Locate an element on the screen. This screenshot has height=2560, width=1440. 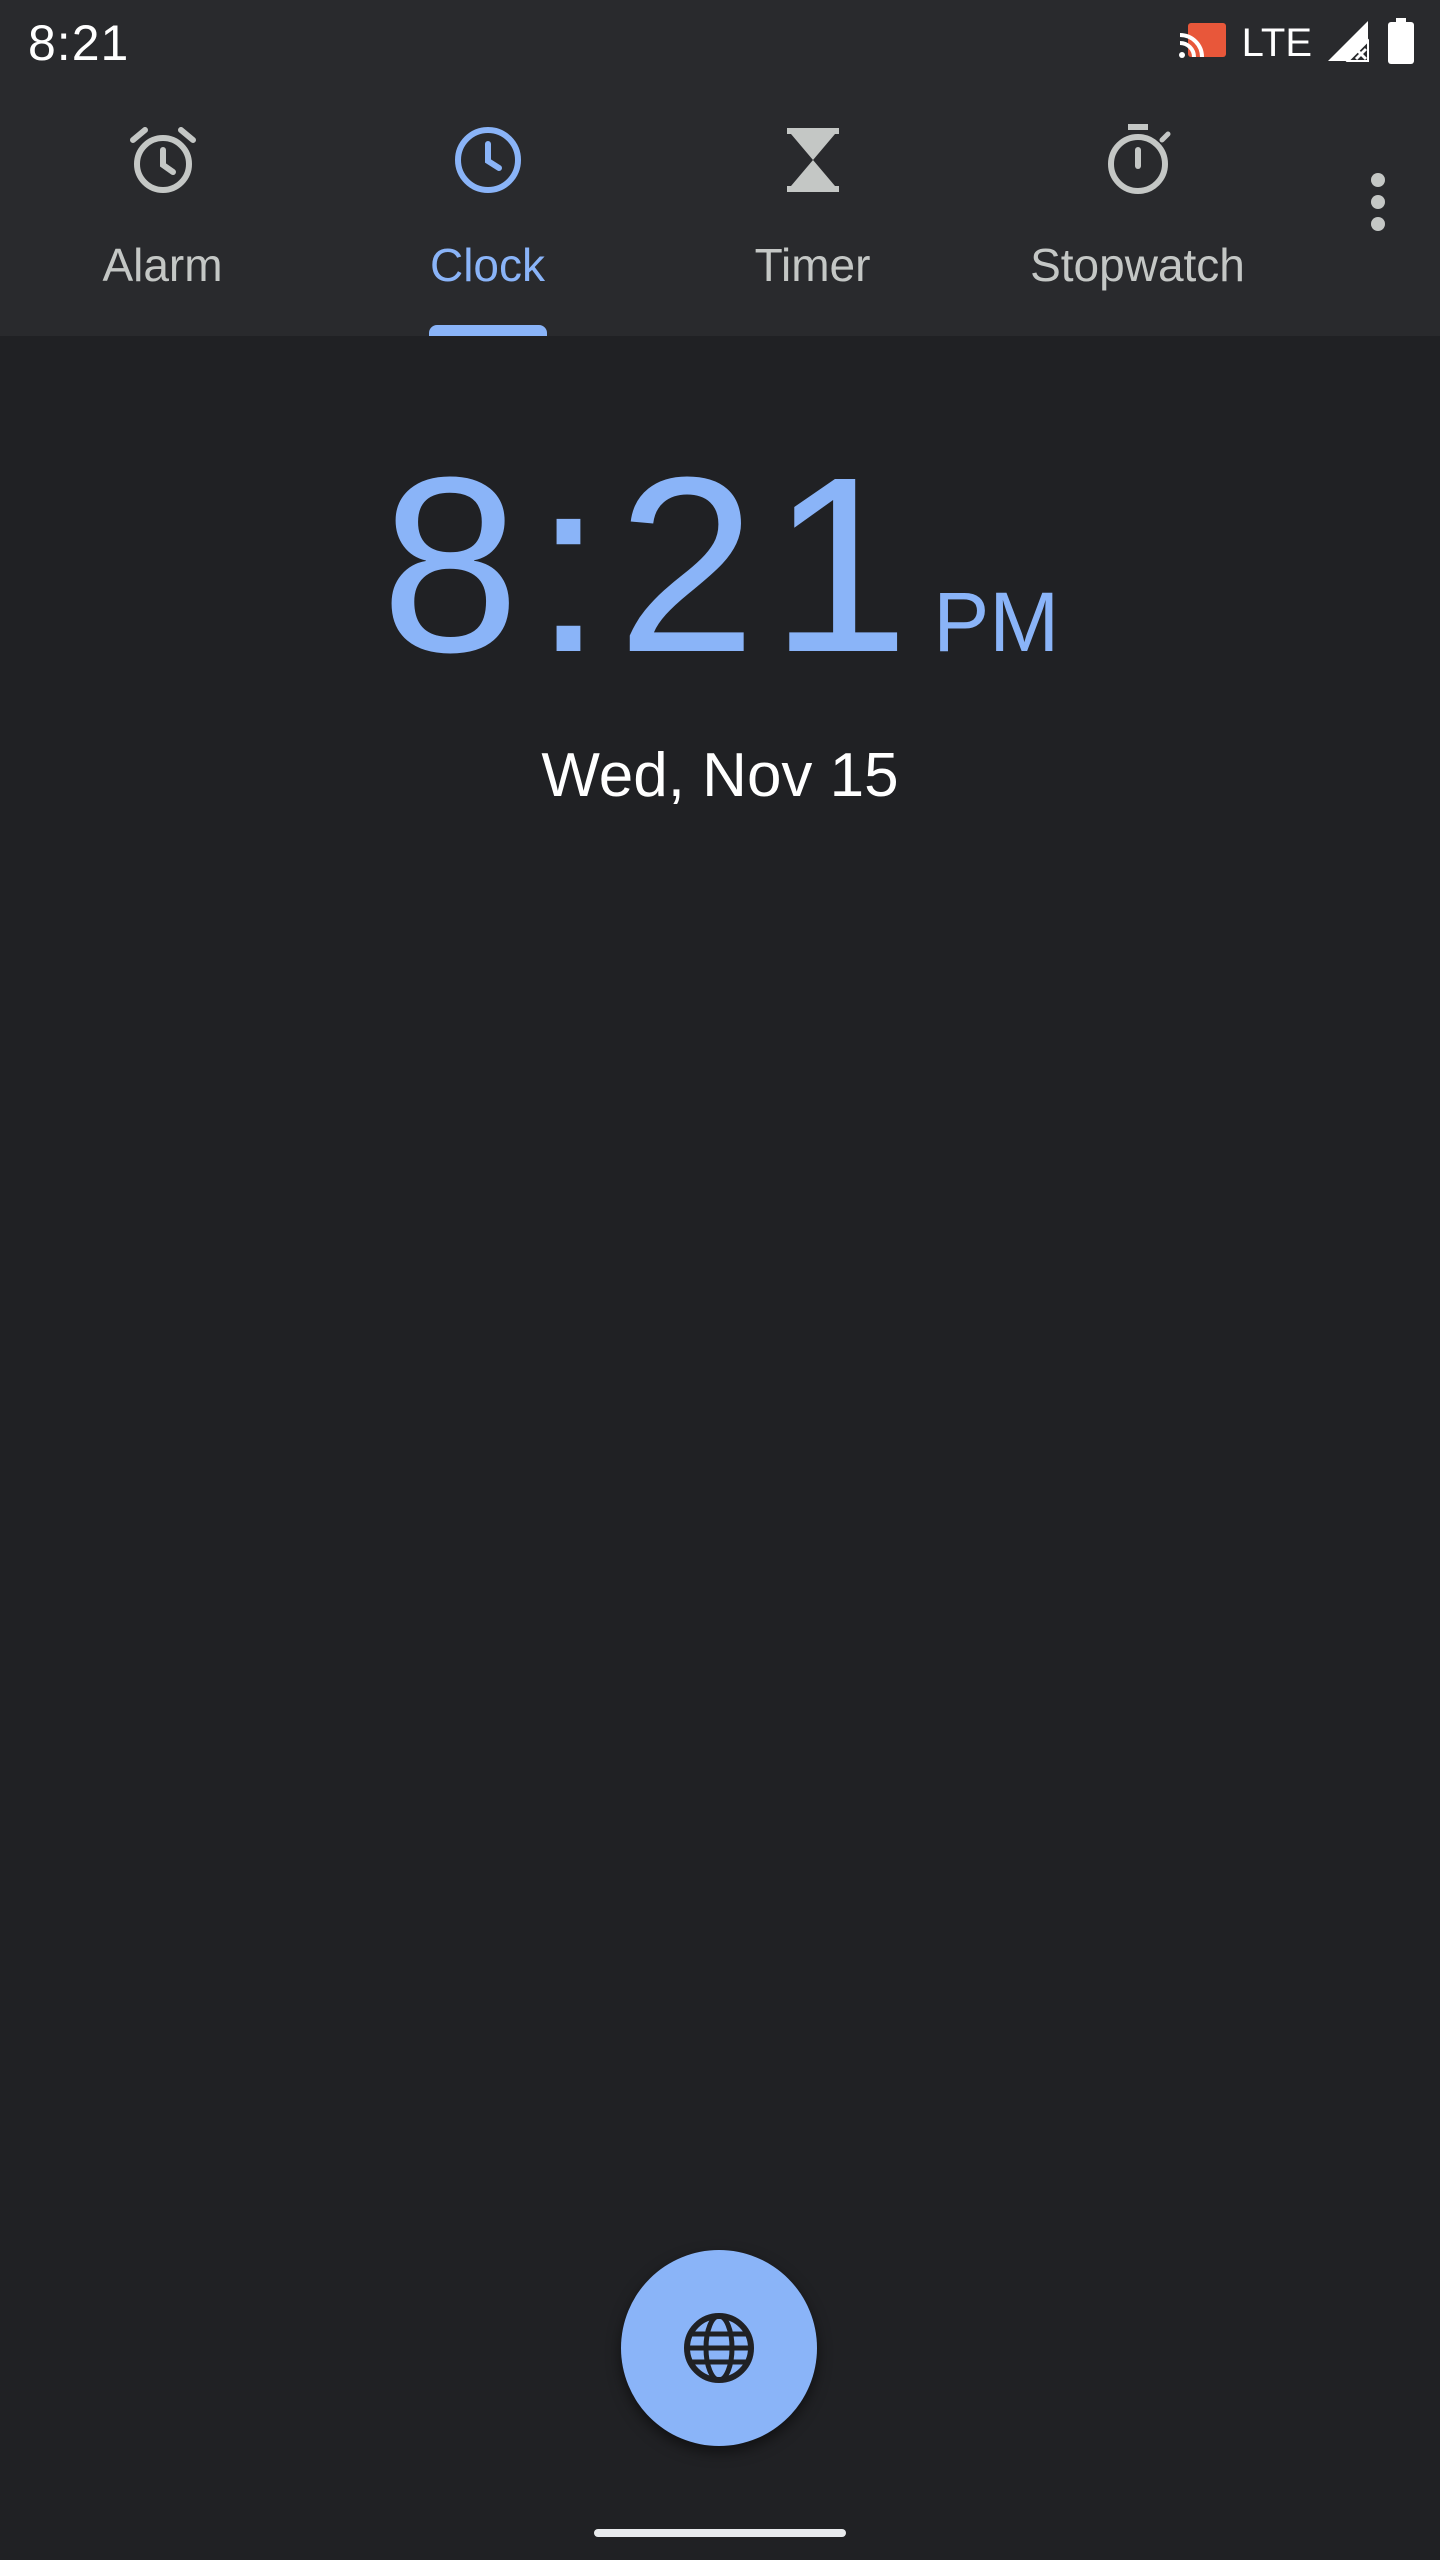
tab-clock: Clock is located at coordinates (487, 210).